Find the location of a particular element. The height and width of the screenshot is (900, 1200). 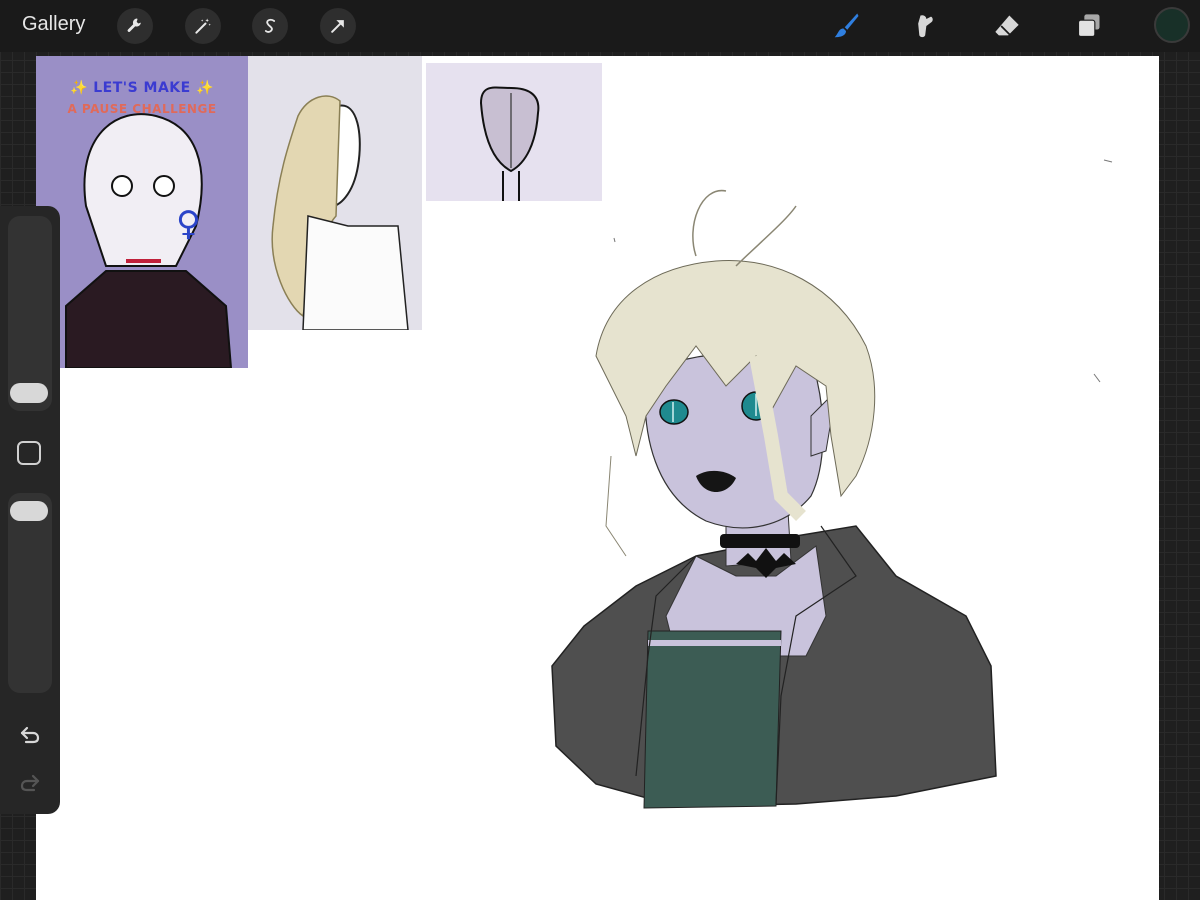

female-symbol: ♀ is located at coordinates (188, 224).